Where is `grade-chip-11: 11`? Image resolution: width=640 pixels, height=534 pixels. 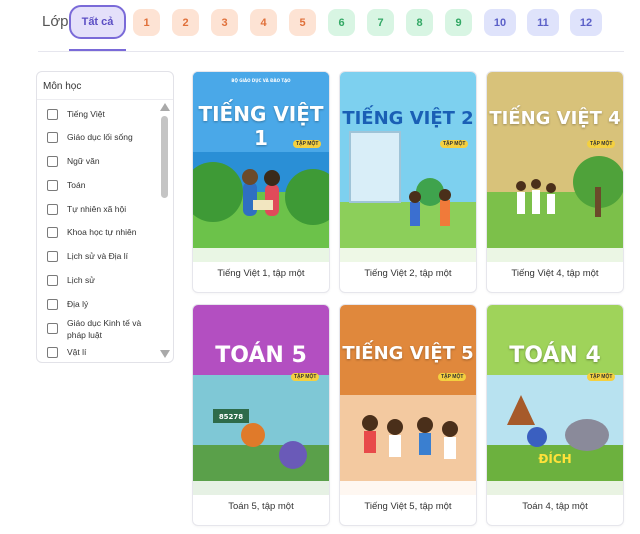 grade-chip-11: 11 is located at coordinates (543, 22).